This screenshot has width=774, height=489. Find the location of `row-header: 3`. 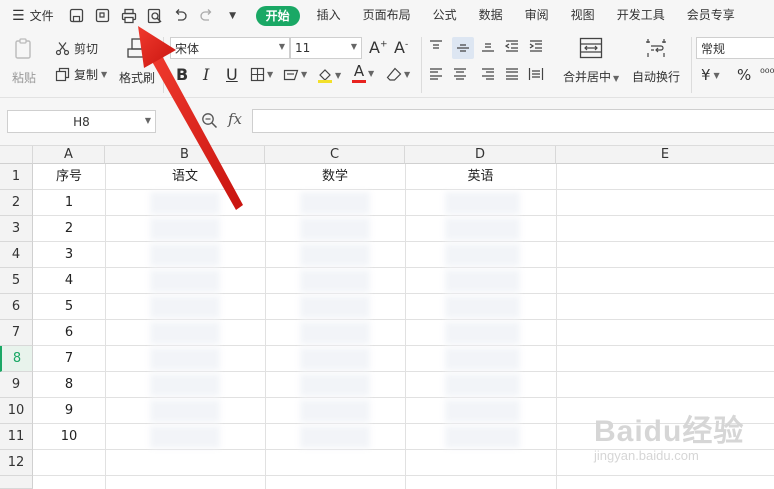

row-header: 3 is located at coordinates (16, 229).